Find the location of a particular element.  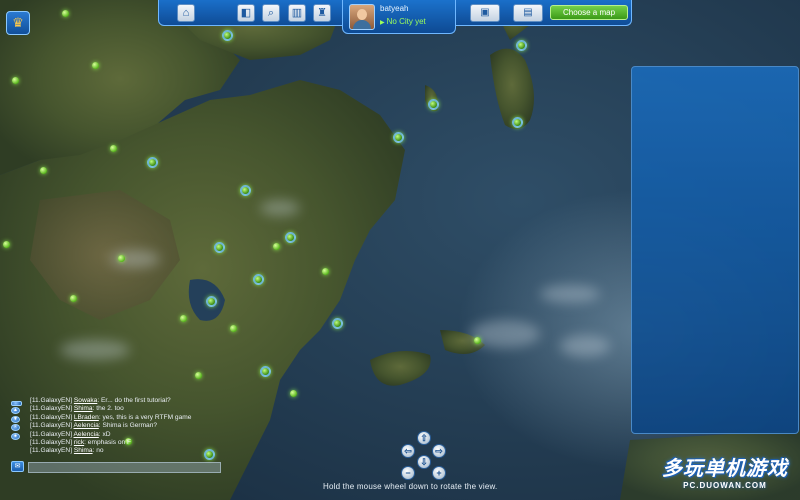

nav-north-button: ⇧ is located at coordinates (424, 438).